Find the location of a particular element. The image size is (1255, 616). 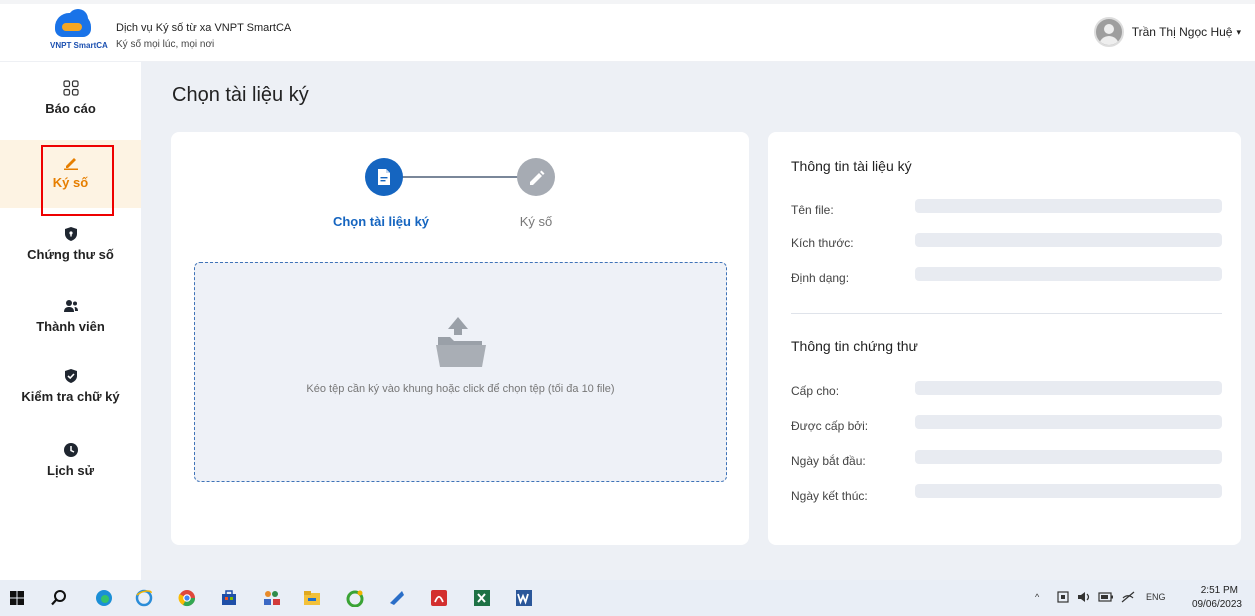

doc-info-title: Thông tin tài liệu ký is located at coordinates (851, 166).